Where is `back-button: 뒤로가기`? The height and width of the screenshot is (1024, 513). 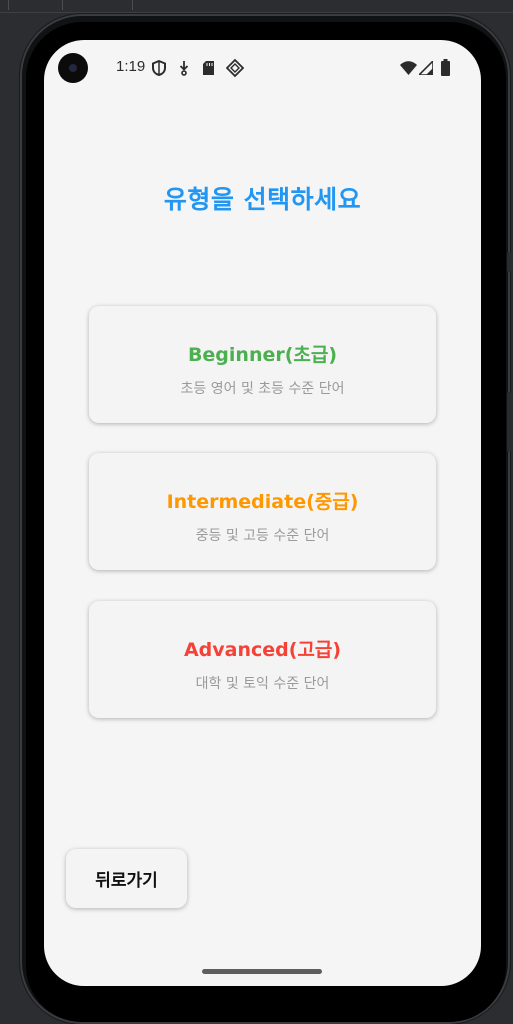
back-button: 뒤로가기 is located at coordinates (126, 878).